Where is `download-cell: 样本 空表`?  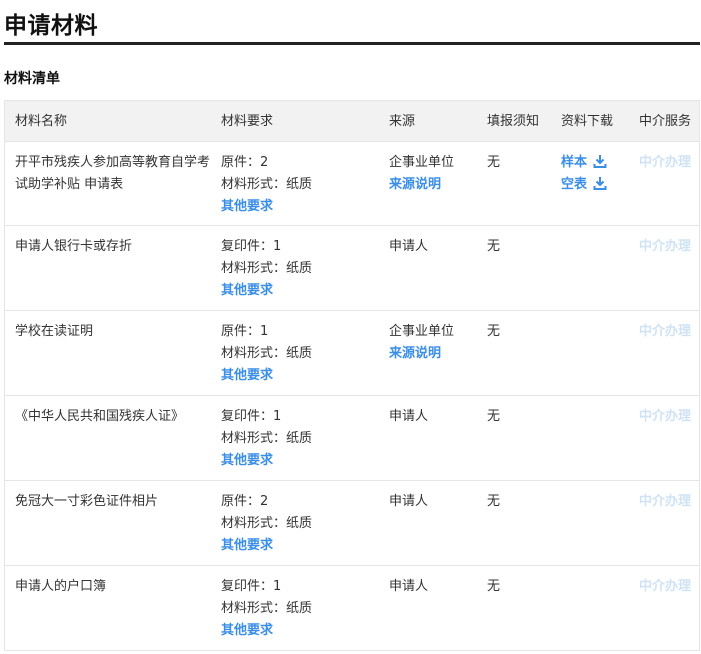
download-cell: 样本 空表 is located at coordinates (596, 174).